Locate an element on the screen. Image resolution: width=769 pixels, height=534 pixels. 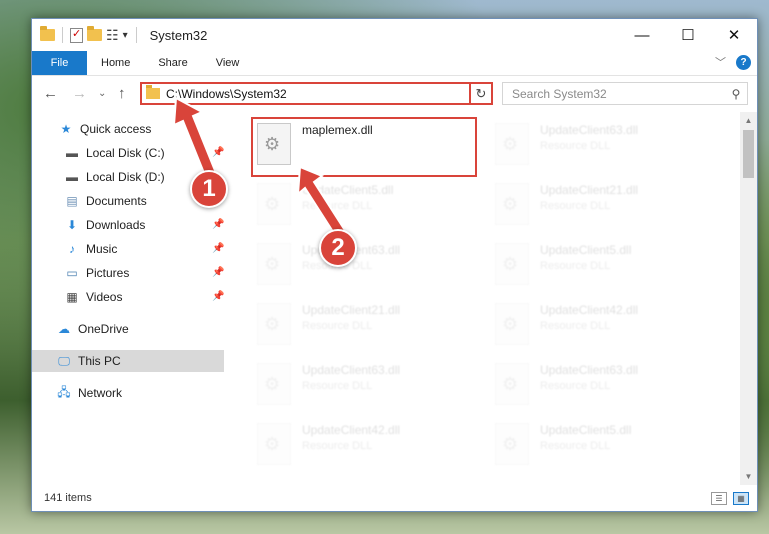
step-2-badge: 2 is located at coordinates (338, 248).